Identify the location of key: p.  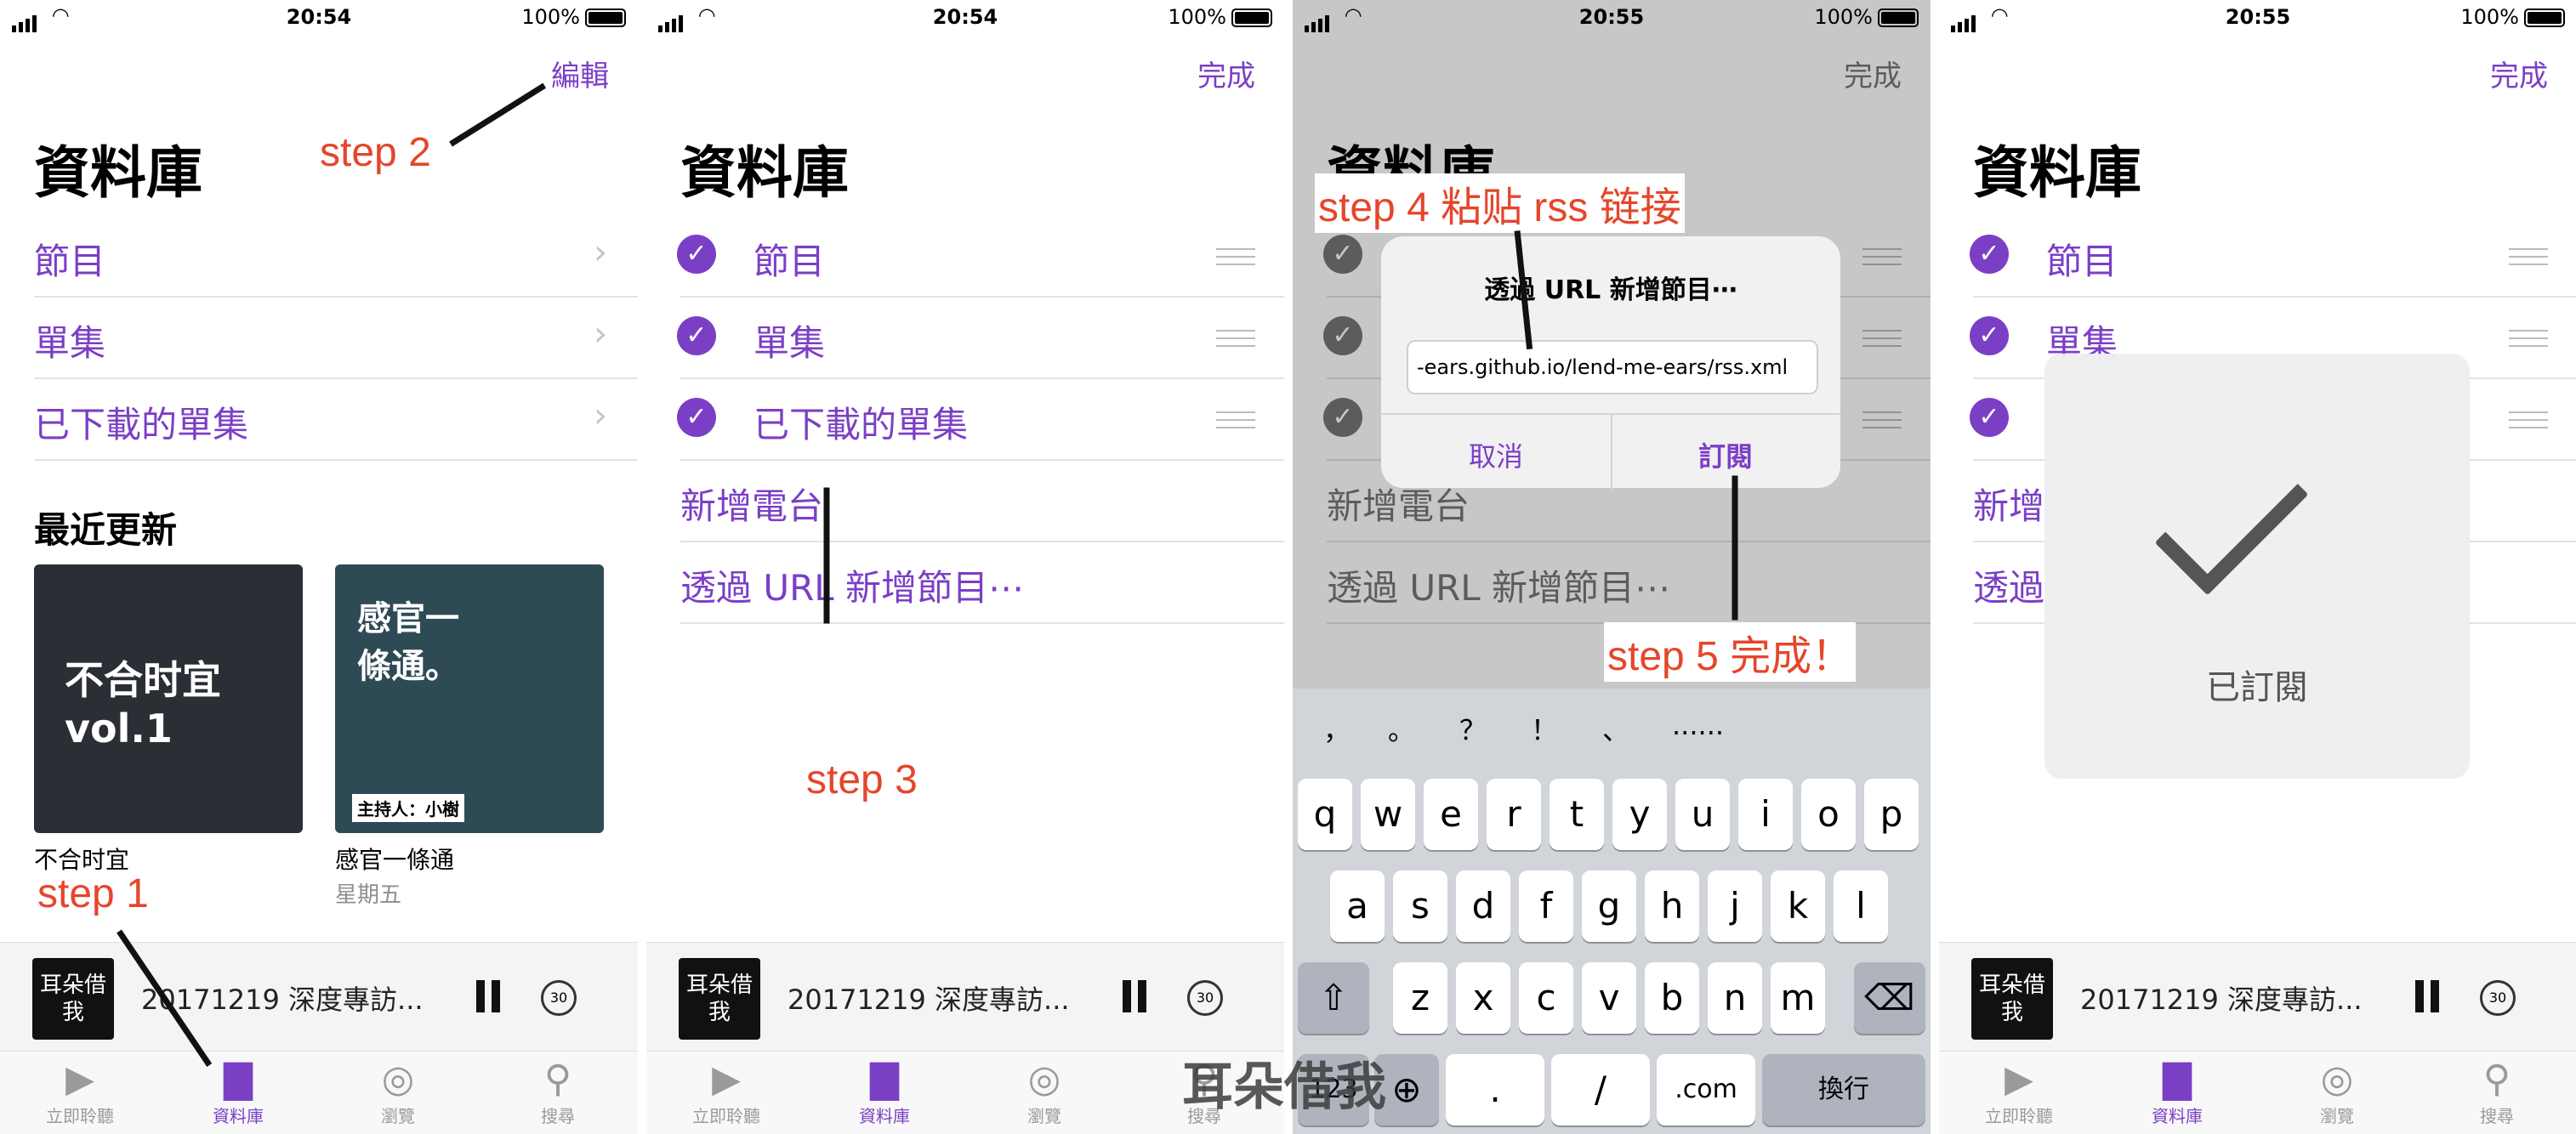
(1891, 814).